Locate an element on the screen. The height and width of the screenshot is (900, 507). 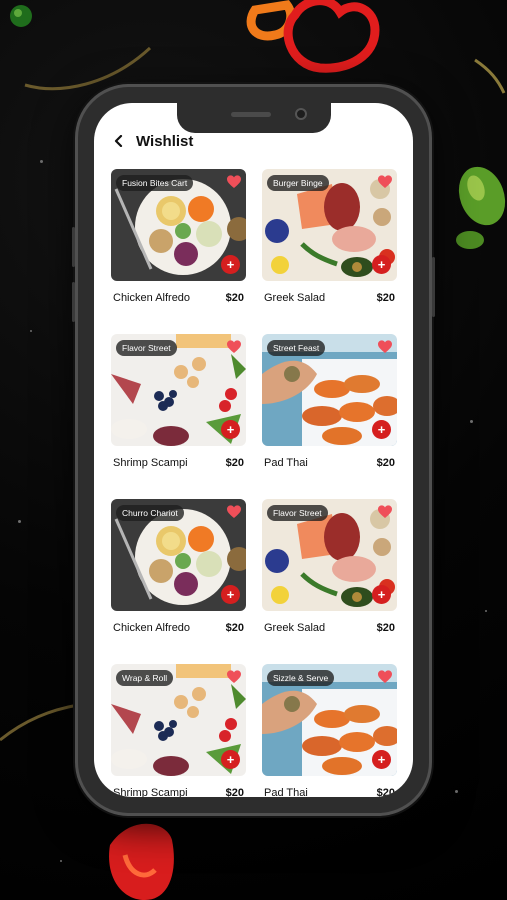
wishlist-card: Wrap & Roll + Shrimp Scampi $20 is located at coordinates (178, 730).